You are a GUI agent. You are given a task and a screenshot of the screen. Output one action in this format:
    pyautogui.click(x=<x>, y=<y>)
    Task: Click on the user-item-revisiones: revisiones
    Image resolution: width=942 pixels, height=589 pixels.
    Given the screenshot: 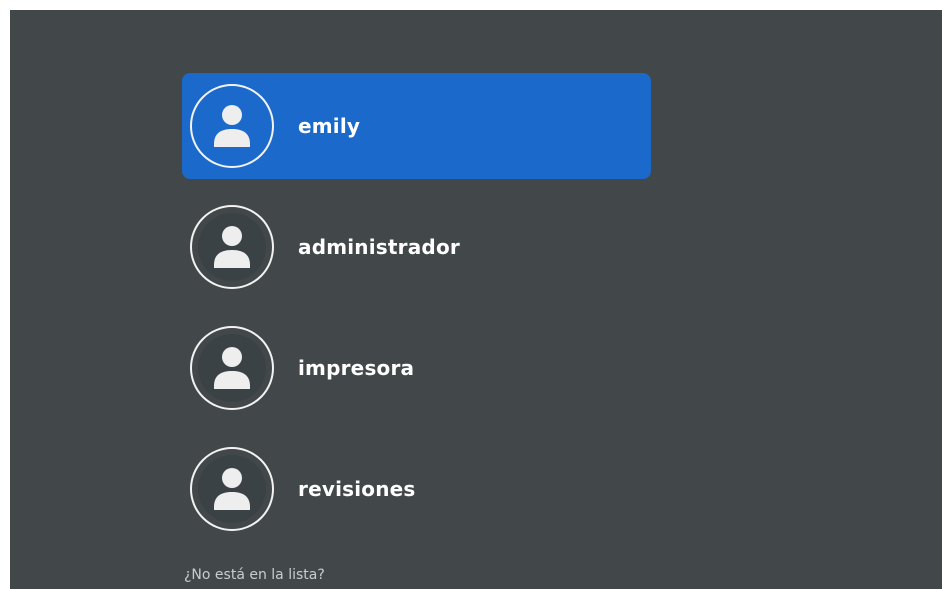 What is the action you would take?
    pyautogui.click(x=416, y=489)
    